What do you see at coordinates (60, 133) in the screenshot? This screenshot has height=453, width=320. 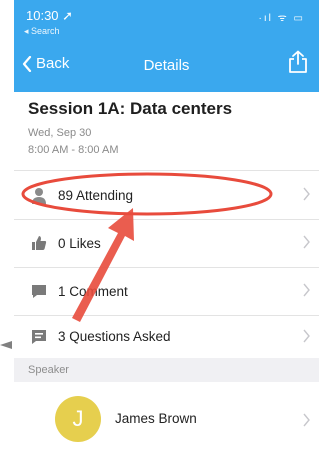 I see `session-date: Wed, Sep 30` at bounding box center [60, 133].